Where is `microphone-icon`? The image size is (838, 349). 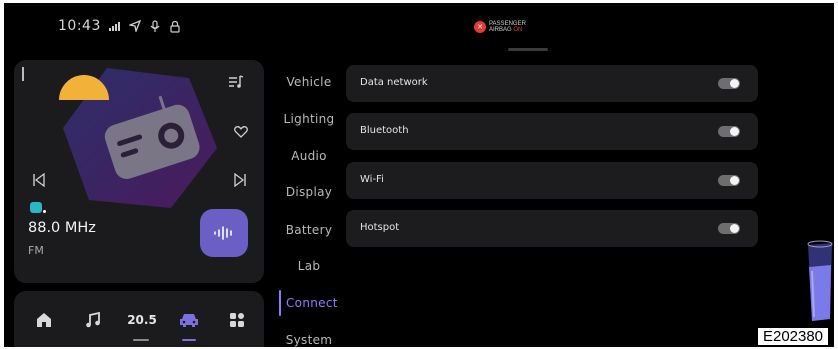
microphone-icon is located at coordinates (155, 26).